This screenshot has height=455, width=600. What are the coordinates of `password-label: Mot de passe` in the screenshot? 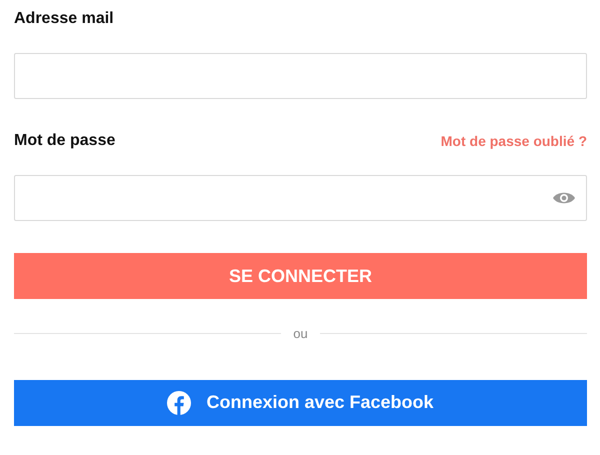 It's located at (65, 141).